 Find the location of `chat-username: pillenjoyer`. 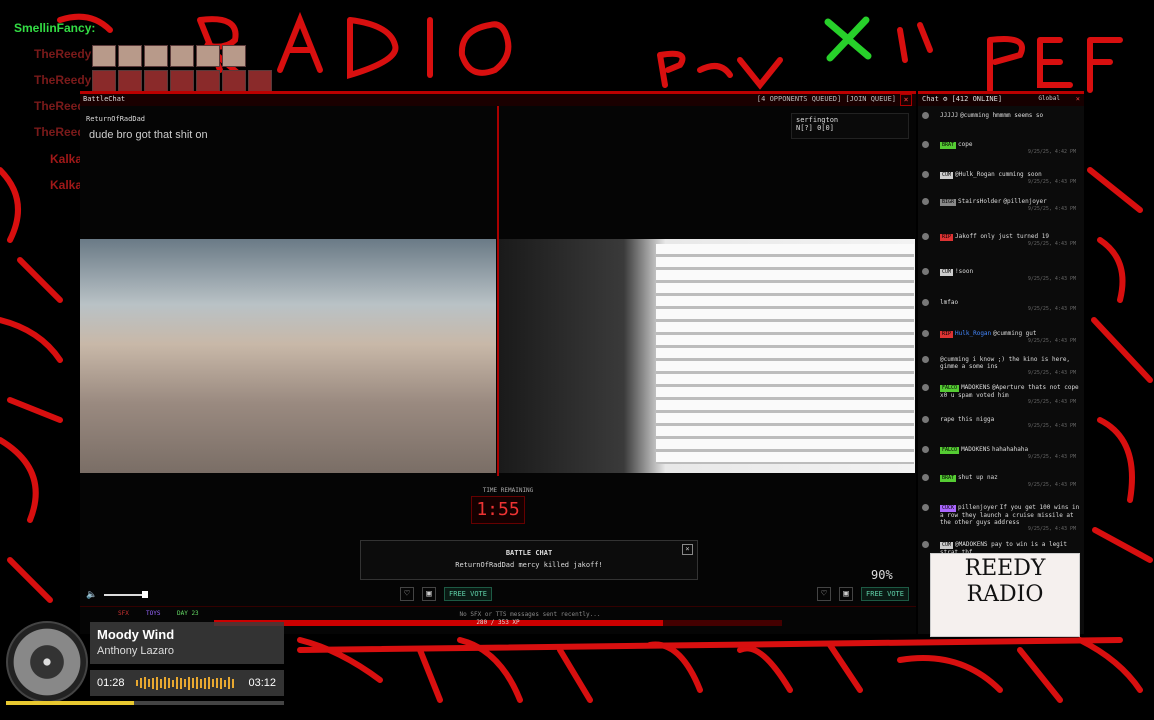

chat-username: pillenjoyer is located at coordinates (978, 507).